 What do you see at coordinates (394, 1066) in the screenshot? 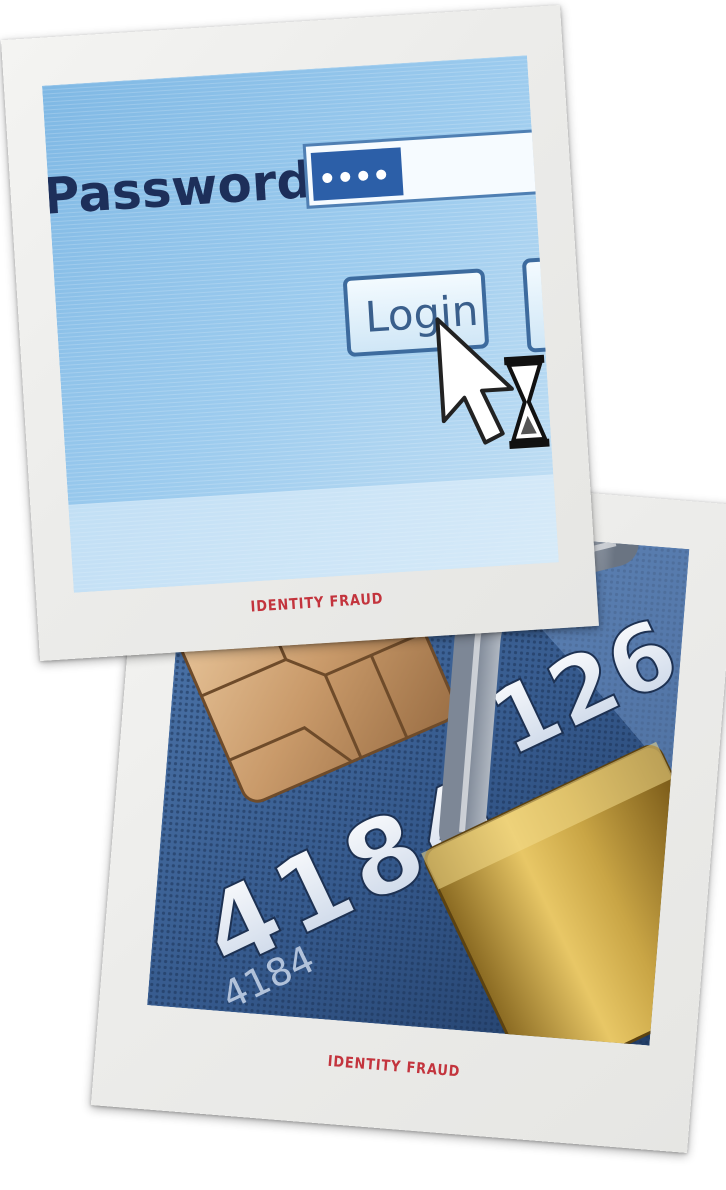
I see `photo-caption: IDENTITY FRAUD` at bounding box center [394, 1066].